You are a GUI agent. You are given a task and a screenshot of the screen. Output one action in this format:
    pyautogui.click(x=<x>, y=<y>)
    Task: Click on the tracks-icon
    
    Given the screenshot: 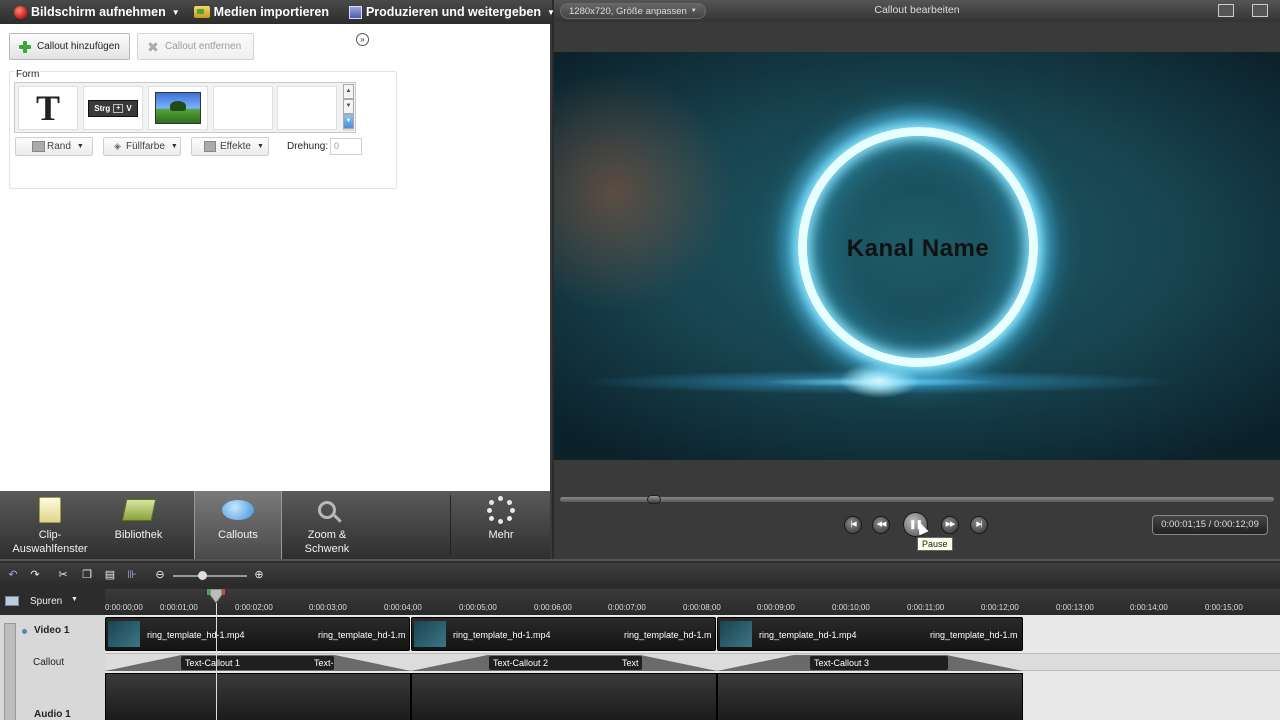 What is the action you would take?
    pyautogui.click(x=12, y=601)
    